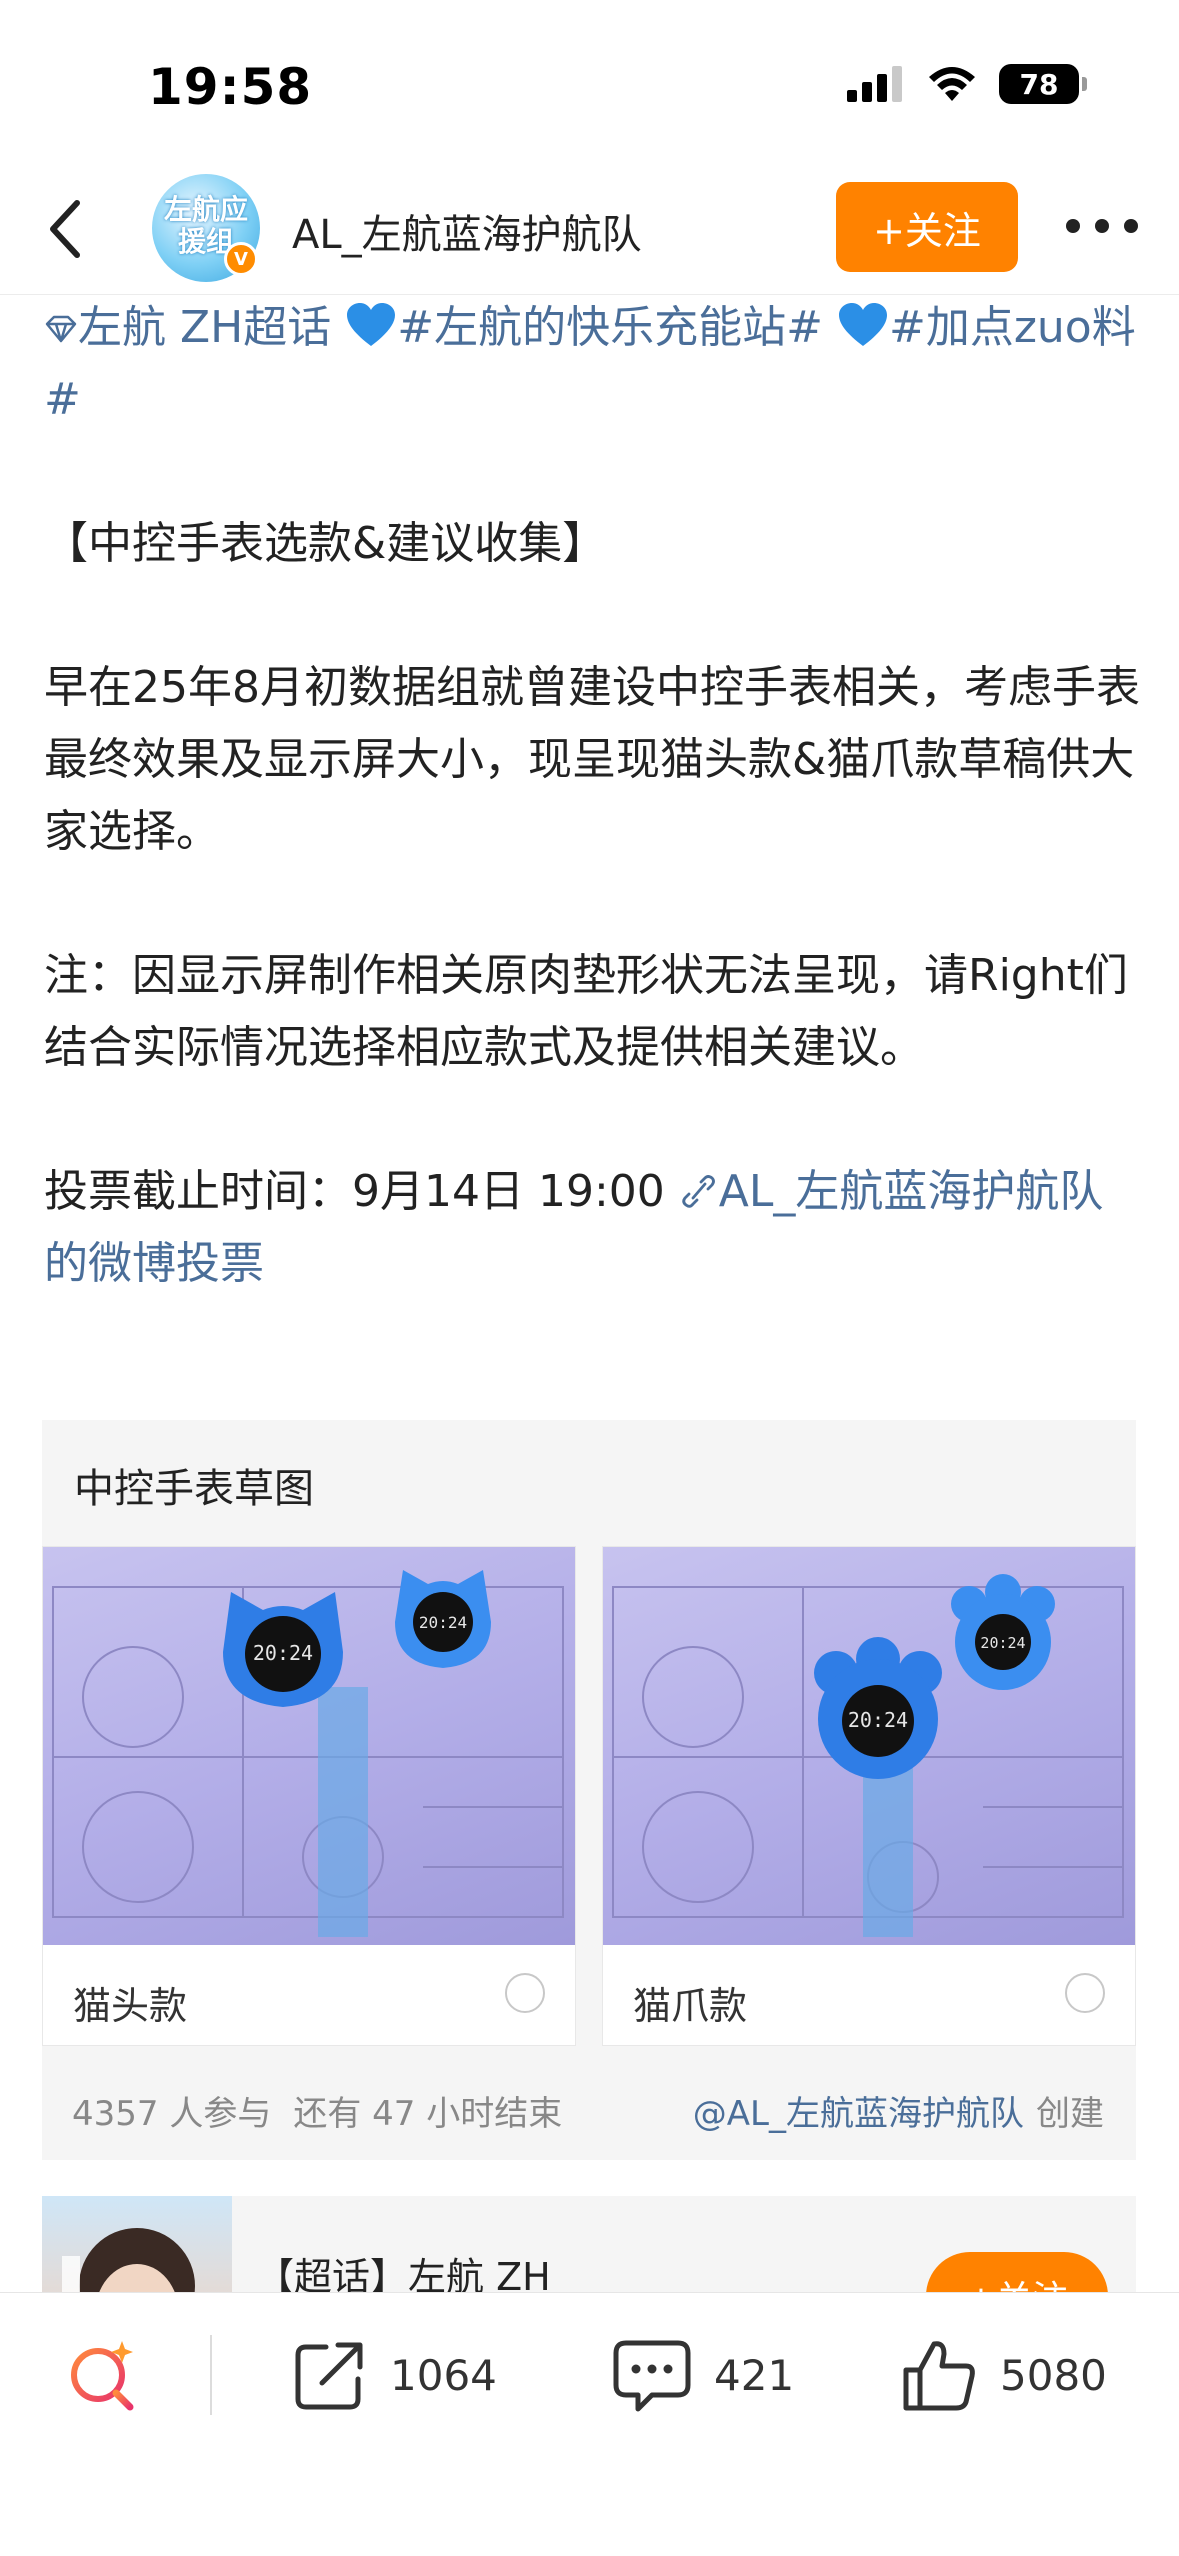 This screenshot has height=2556, width=1179. Describe the element at coordinates (241, 259) in the screenshot. I see `verified-badge-icon: V` at that location.